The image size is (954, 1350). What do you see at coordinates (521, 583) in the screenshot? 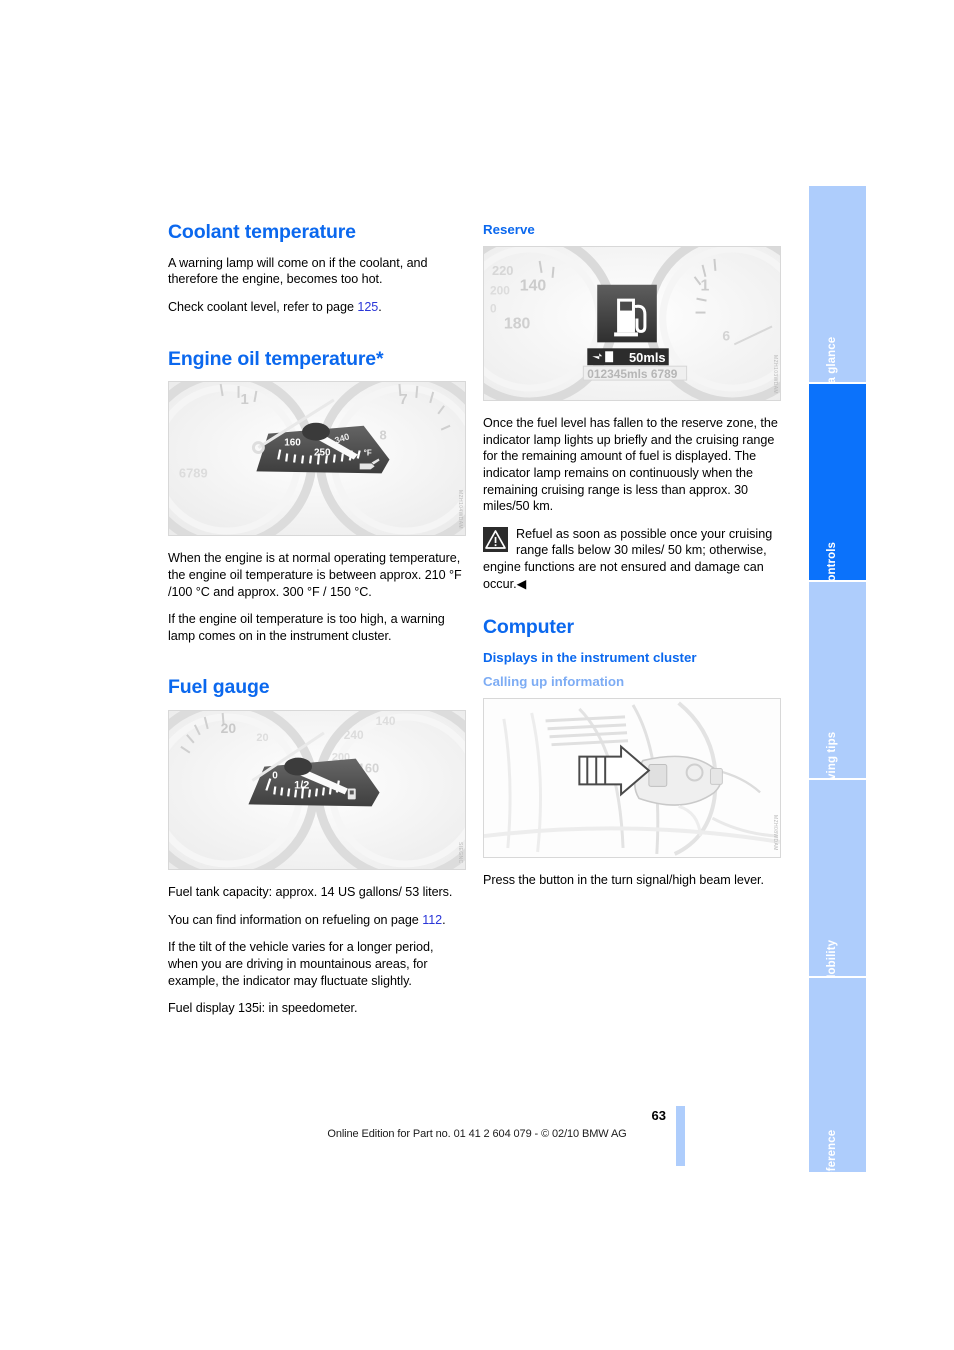
I see `warning-end-marker: ◀` at bounding box center [521, 583].